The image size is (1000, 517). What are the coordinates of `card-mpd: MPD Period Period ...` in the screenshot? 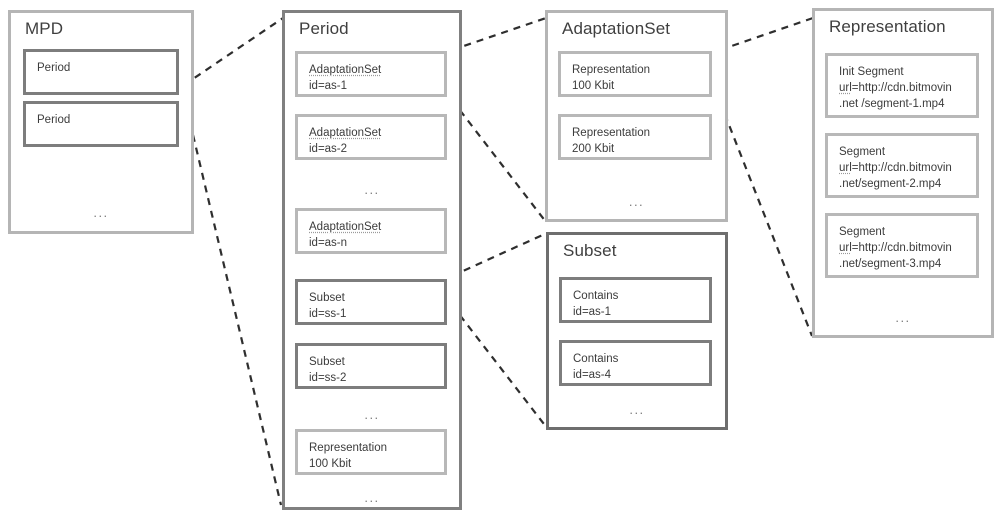 It's located at (101, 122).